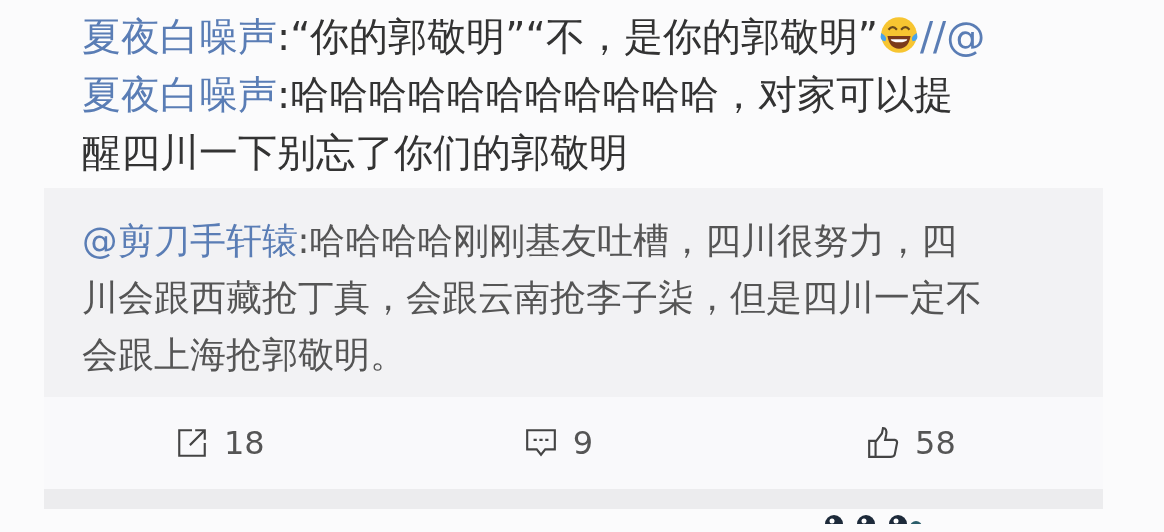  Describe the element at coordinates (935, 443) in the screenshot. I see `count-text: 58` at that location.